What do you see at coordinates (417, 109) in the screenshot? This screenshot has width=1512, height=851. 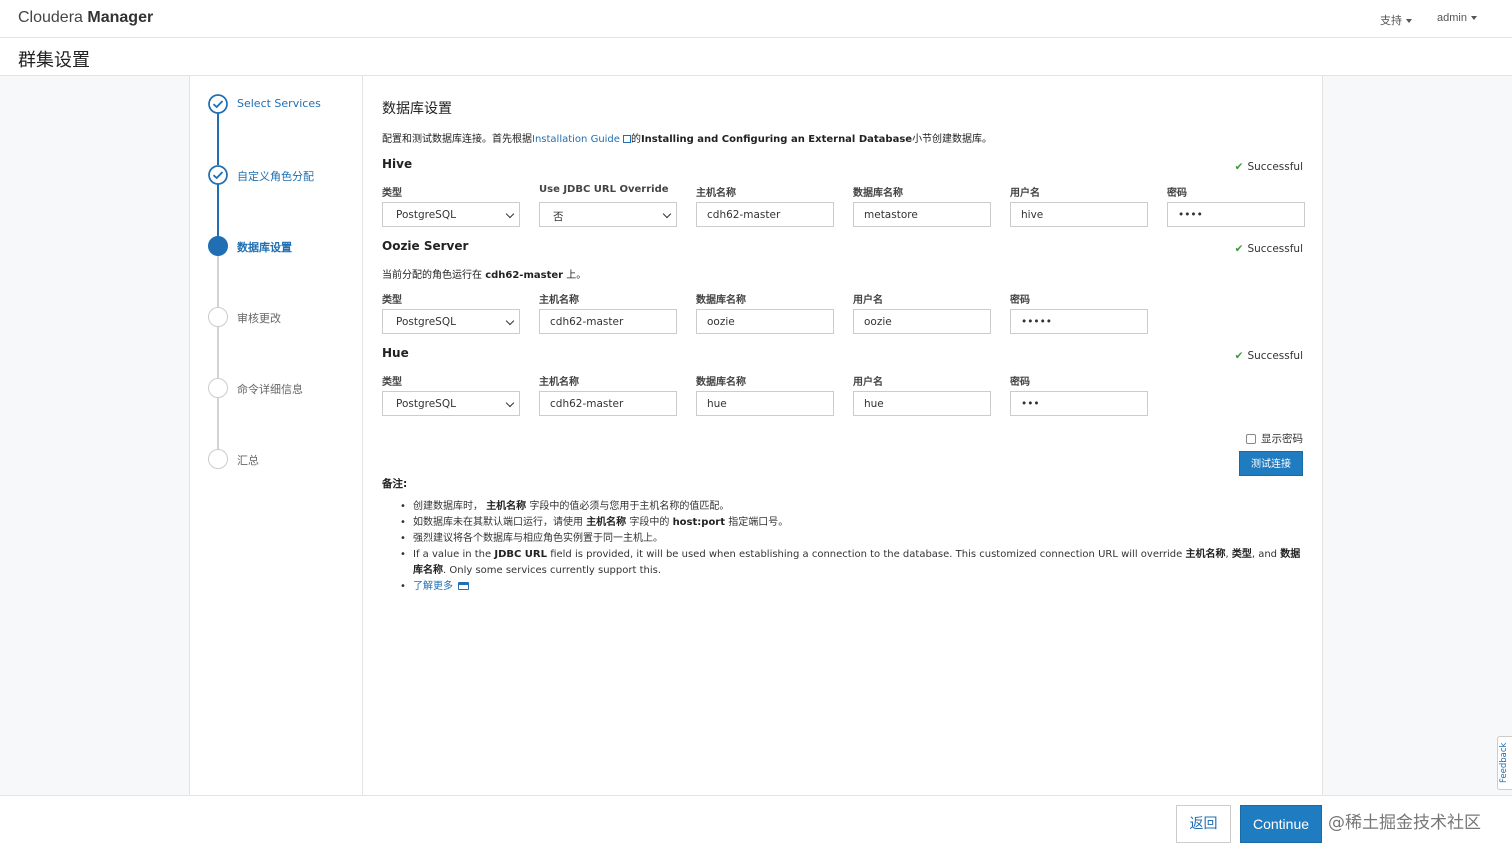 I see `section-heading: 数据库设置` at bounding box center [417, 109].